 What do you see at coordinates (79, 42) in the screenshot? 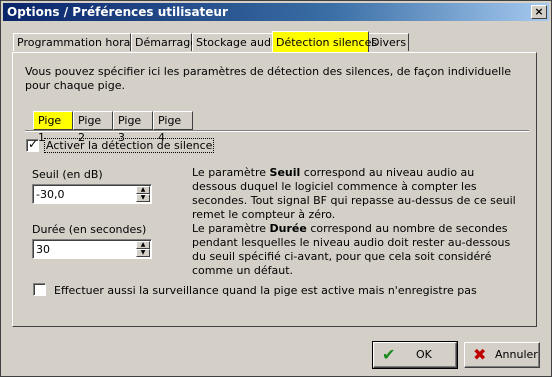
I see `tab-programmation-horaire: Programmation horaire` at bounding box center [79, 42].